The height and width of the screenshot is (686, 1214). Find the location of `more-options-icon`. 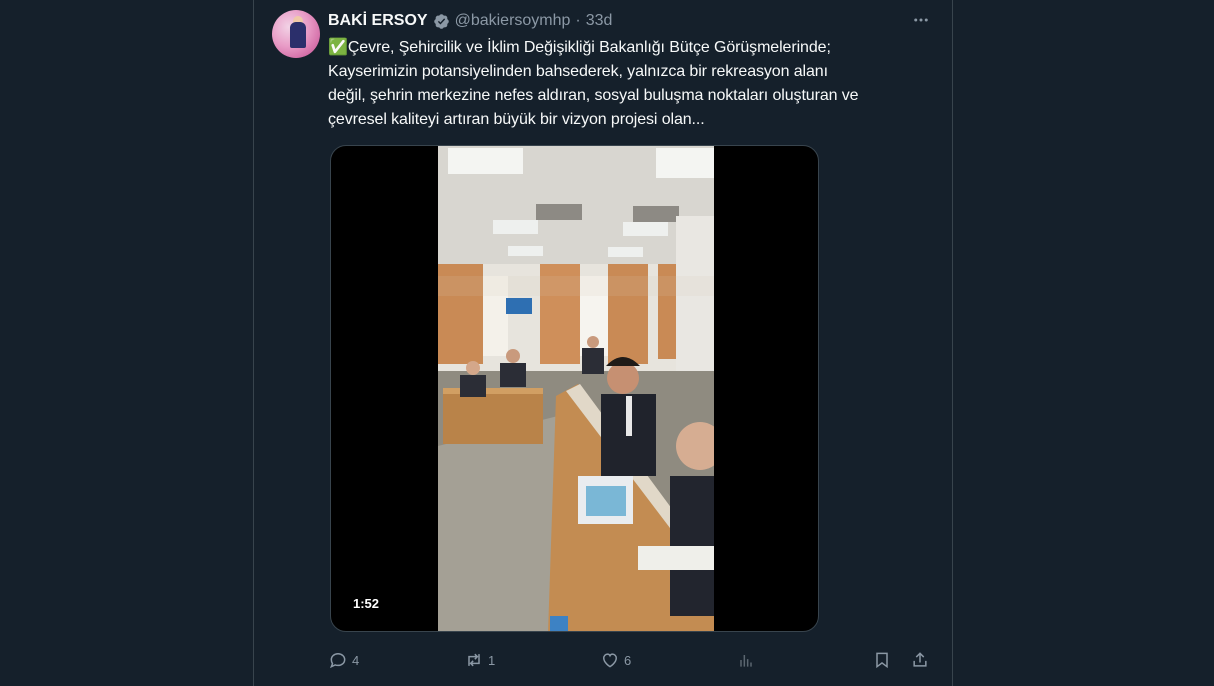

more-options-icon is located at coordinates (921, 20).